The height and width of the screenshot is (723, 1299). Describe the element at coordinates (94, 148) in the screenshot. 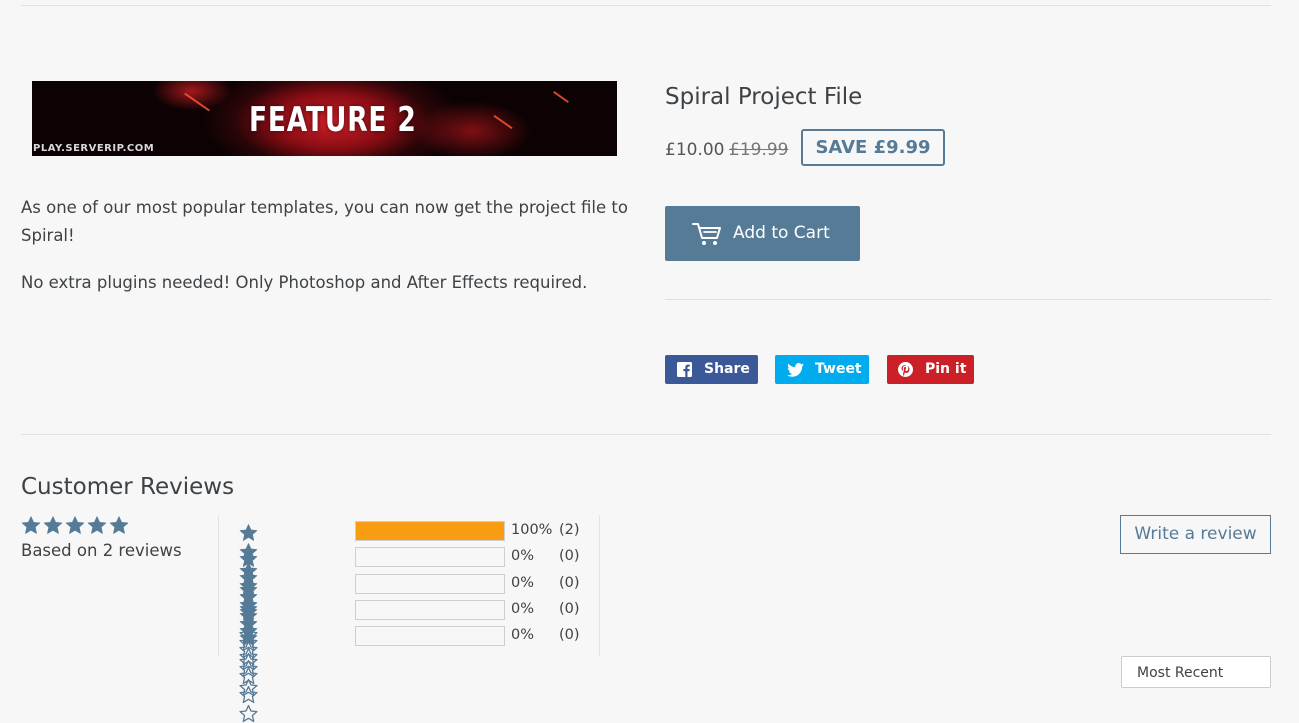

I see `banner-url: PLAY.SERVERIP.COM` at that location.